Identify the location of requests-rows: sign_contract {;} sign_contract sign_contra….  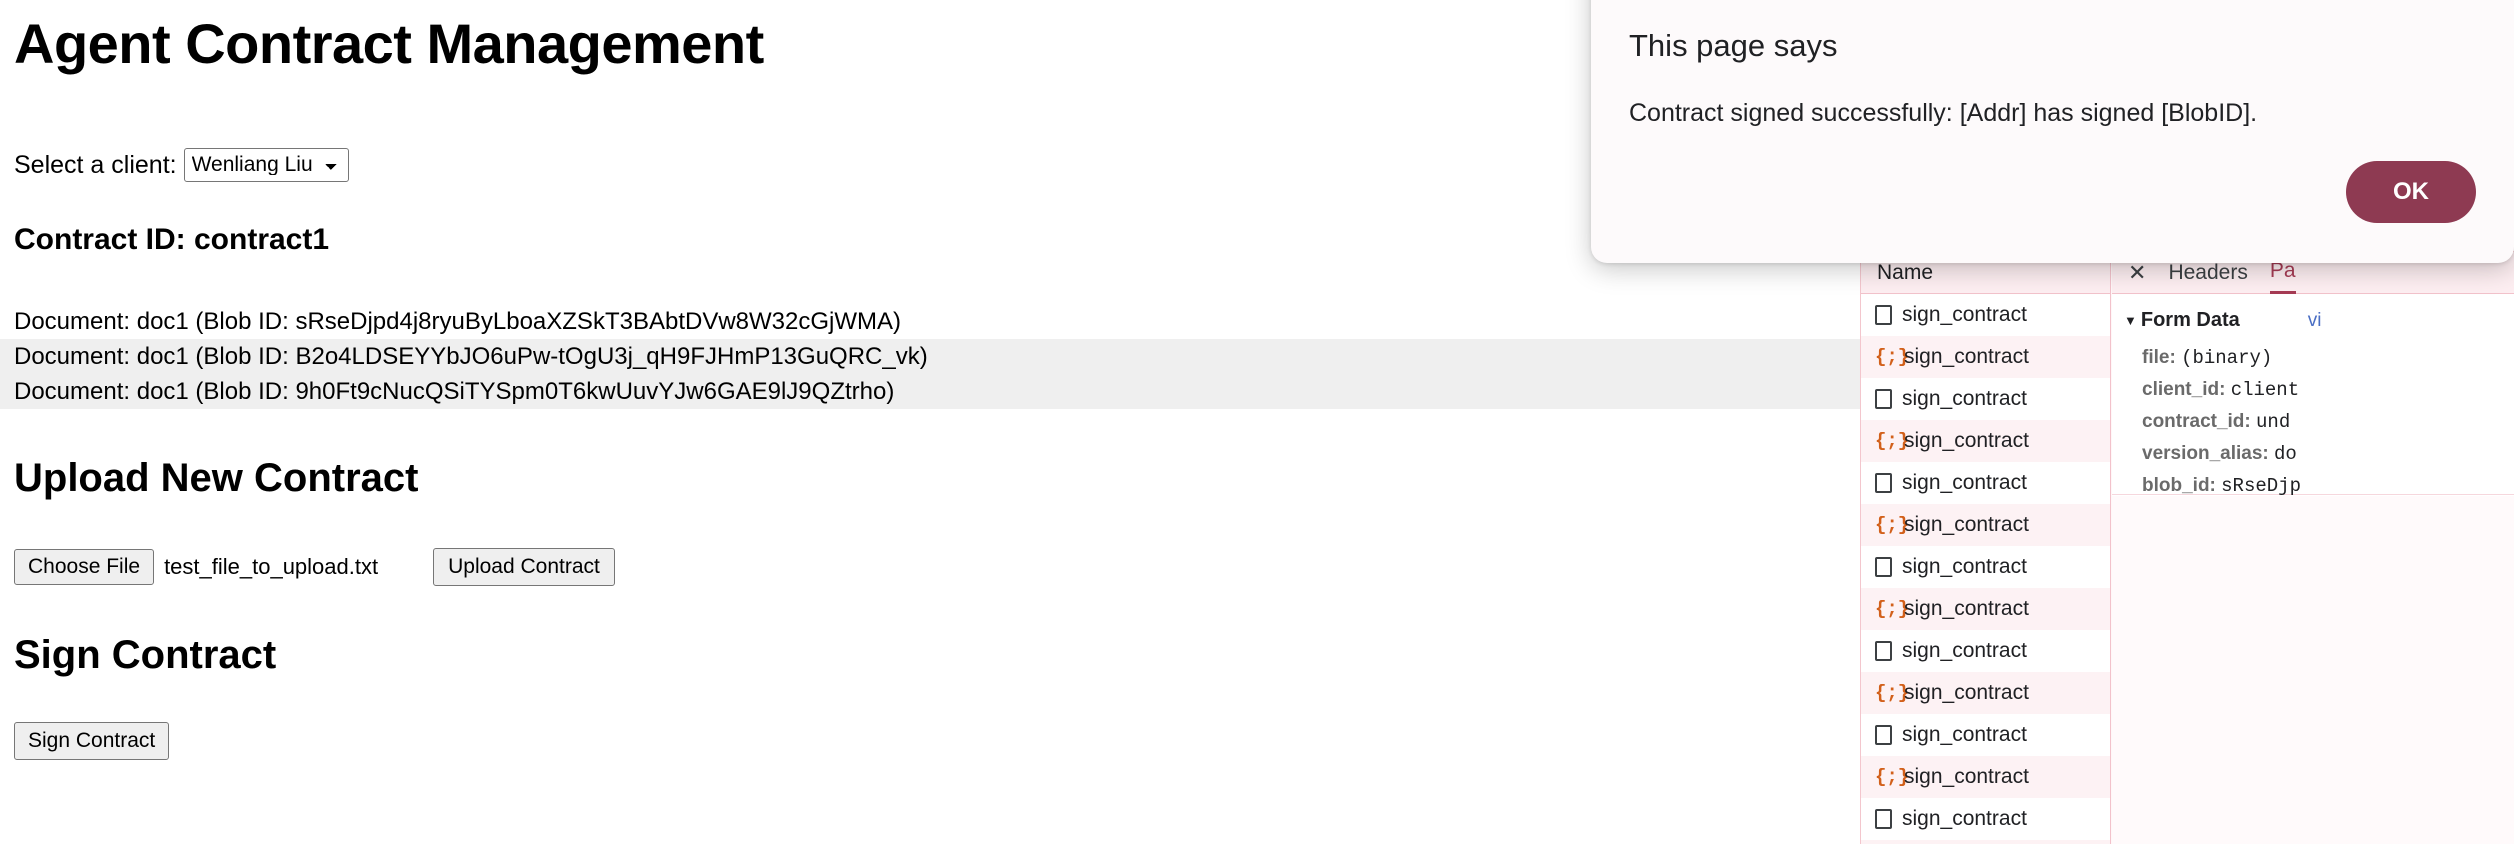
(1985, 569).